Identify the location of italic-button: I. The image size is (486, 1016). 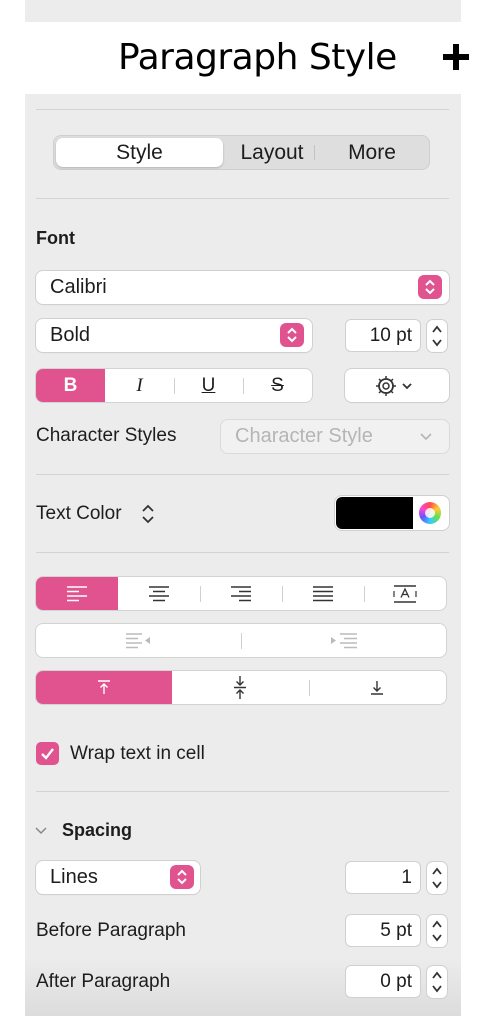
(139, 385).